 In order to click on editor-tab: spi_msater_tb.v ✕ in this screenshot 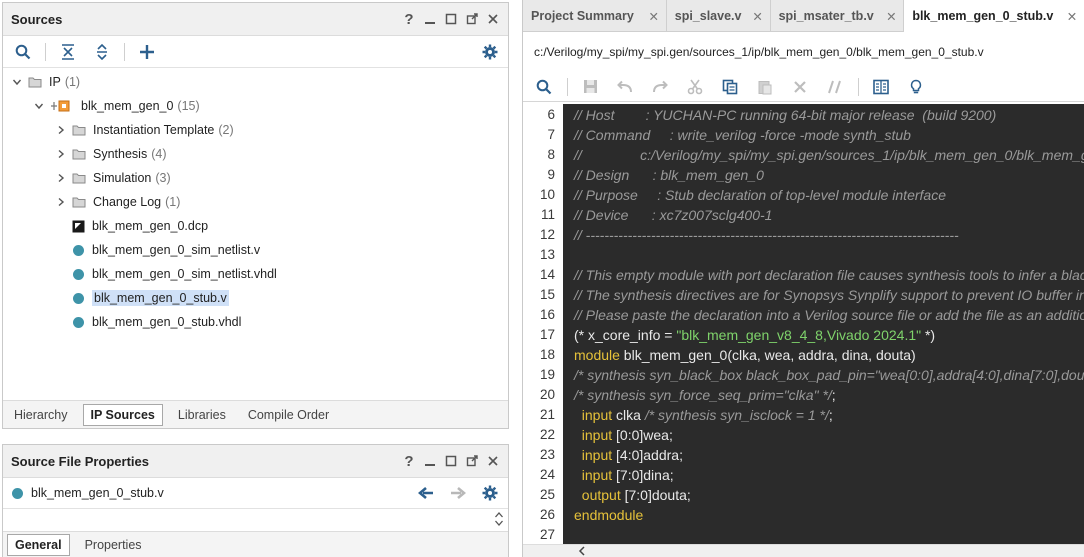, I will do `click(838, 16)`.